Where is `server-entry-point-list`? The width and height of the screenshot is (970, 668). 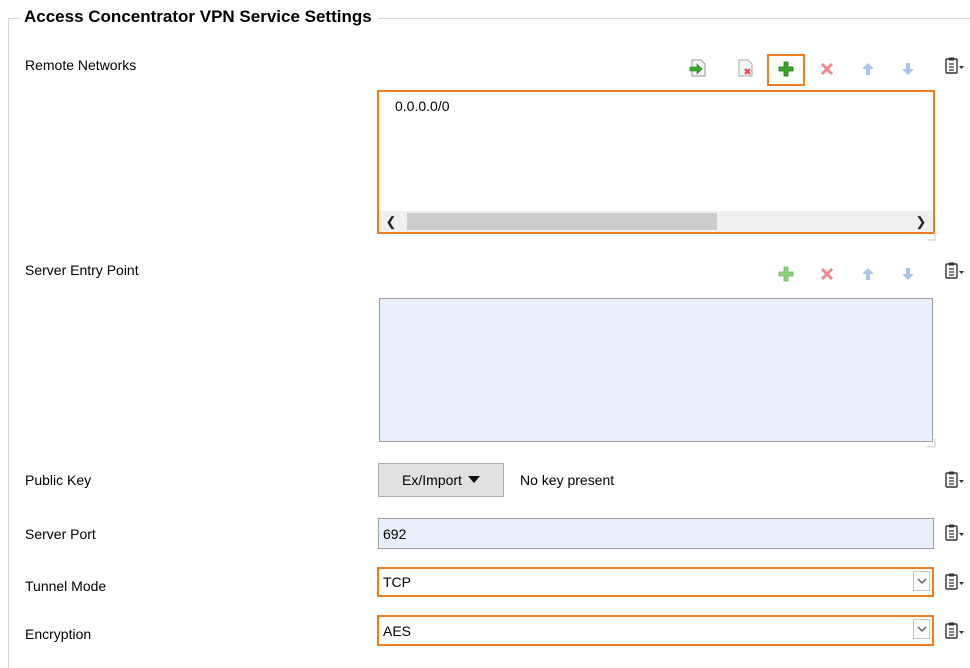 server-entry-point-list is located at coordinates (656, 370).